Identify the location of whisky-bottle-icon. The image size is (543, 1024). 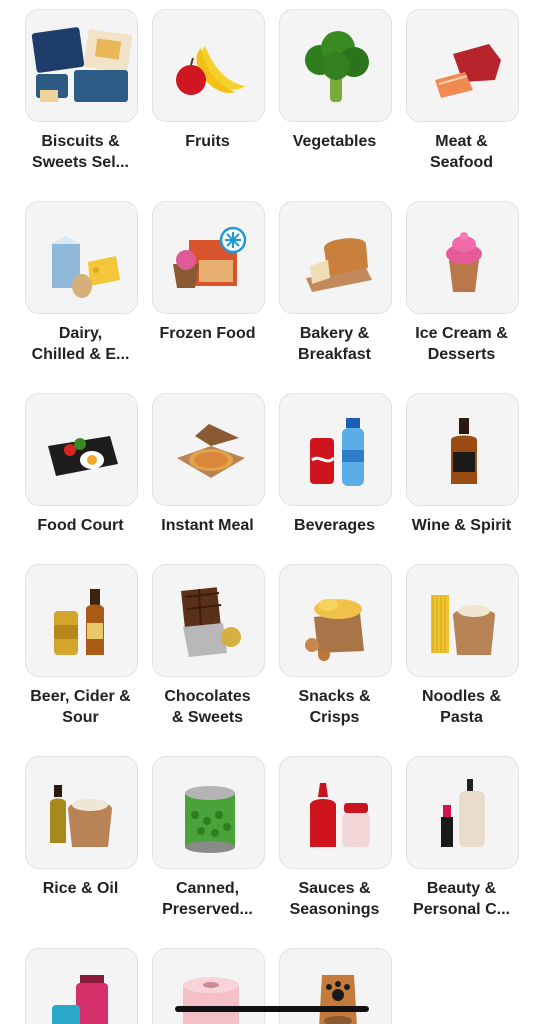
(464, 451).